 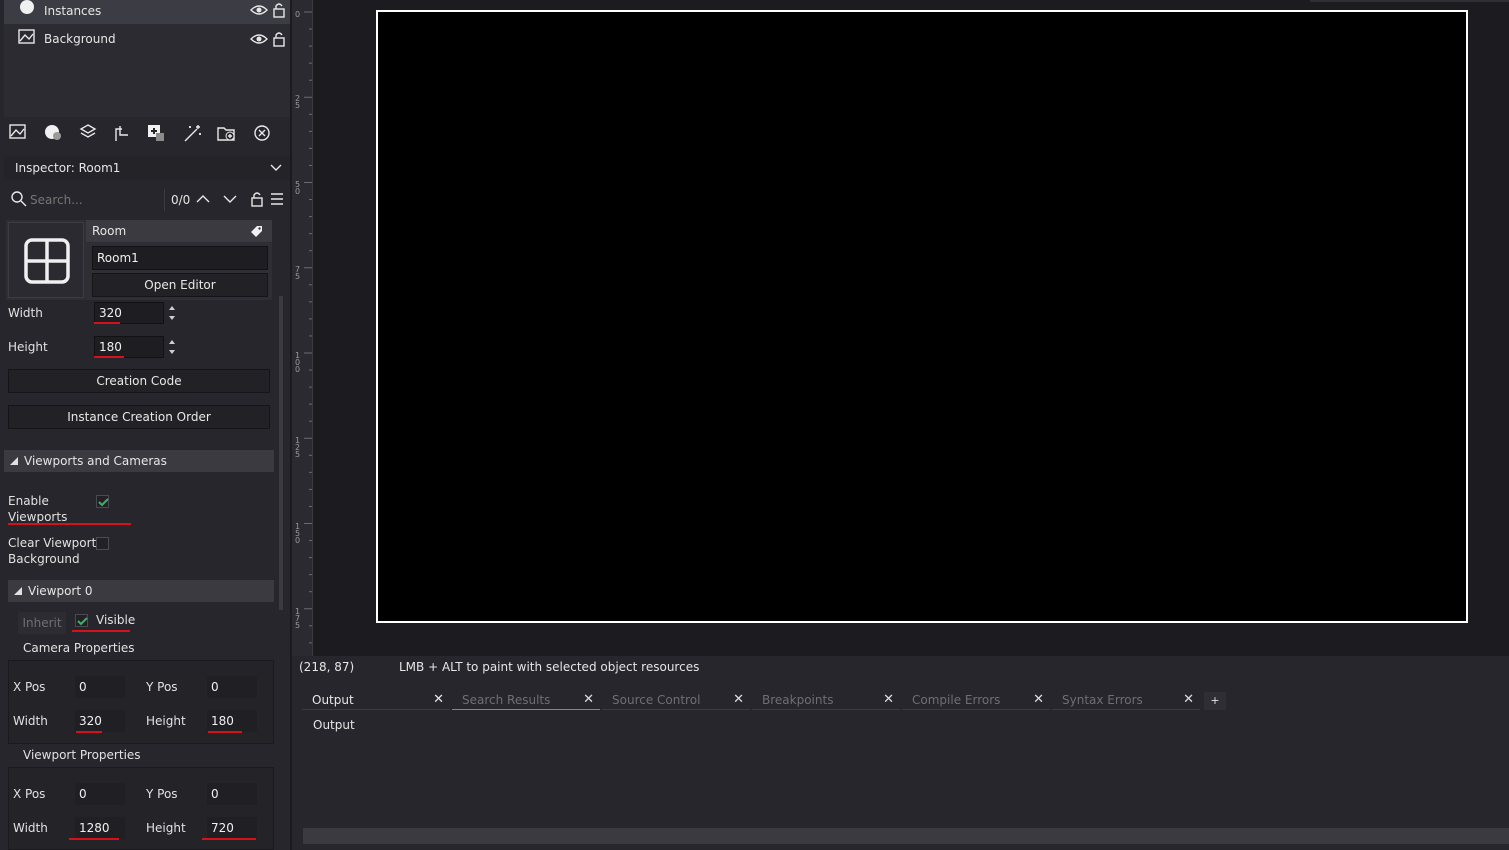 What do you see at coordinates (60, 591) in the screenshot?
I see `viewport0-title: Viewport 0` at bounding box center [60, 591].